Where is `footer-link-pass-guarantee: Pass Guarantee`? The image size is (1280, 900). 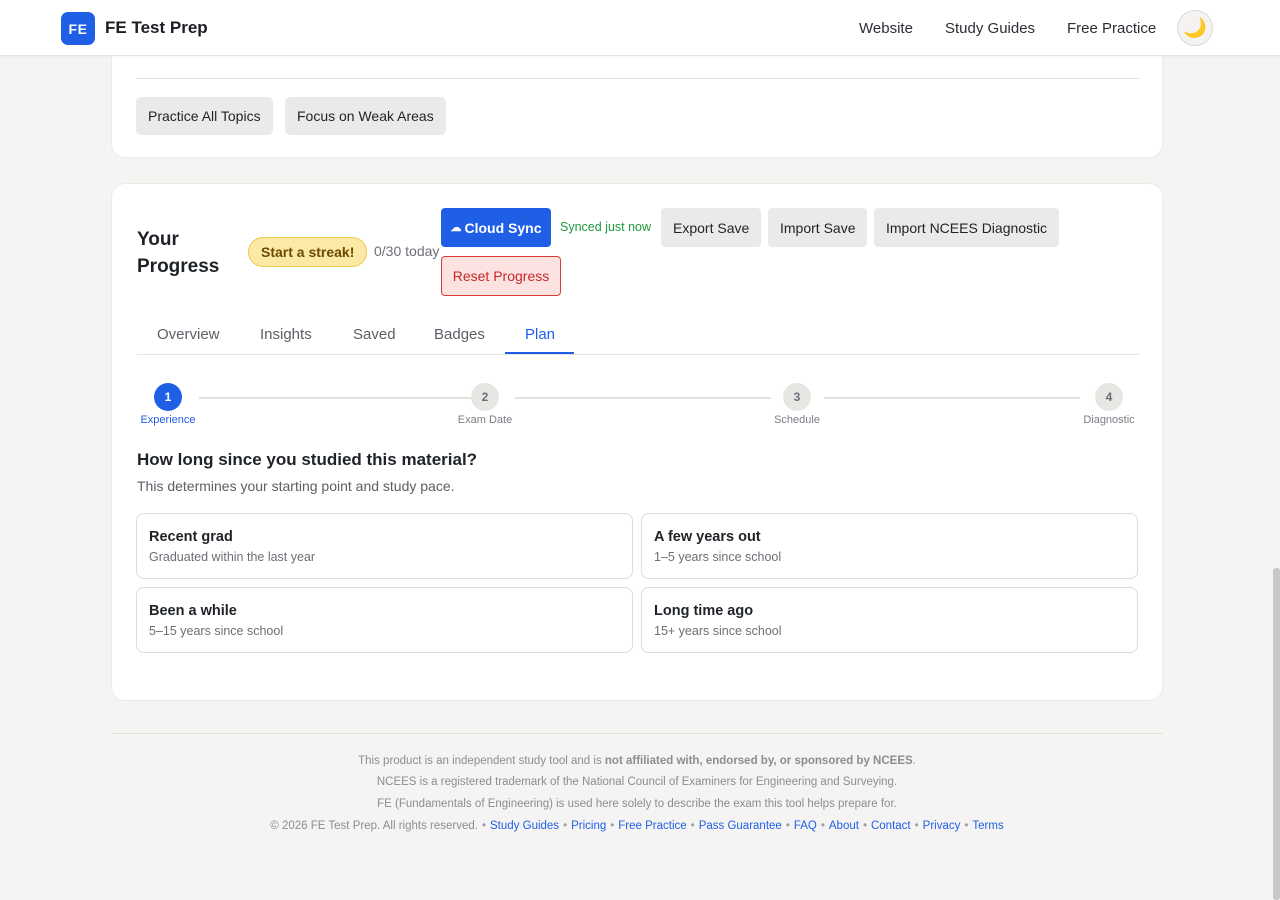
footer-link-pass-guarantee: Pass Guarantee is located at coordinates (740, 826).